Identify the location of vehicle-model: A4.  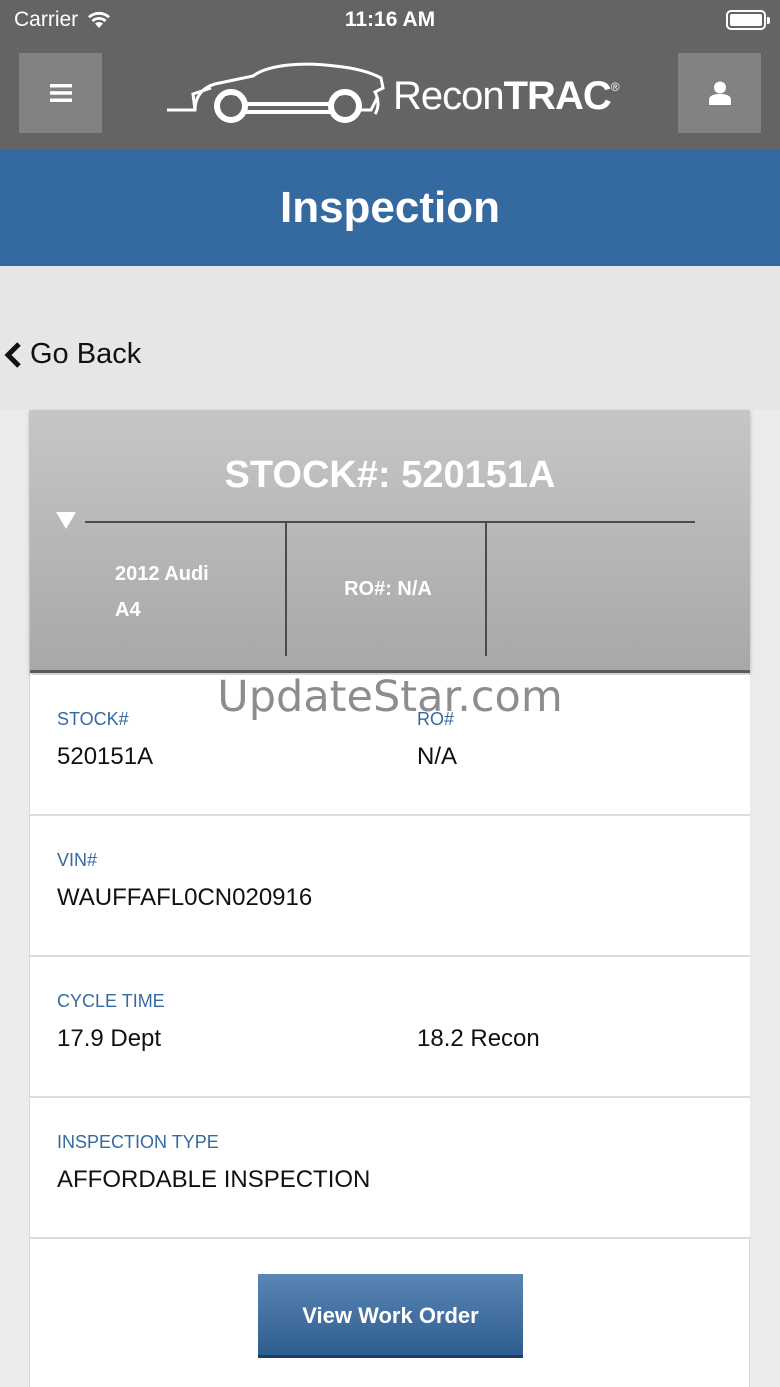
(128, 610).